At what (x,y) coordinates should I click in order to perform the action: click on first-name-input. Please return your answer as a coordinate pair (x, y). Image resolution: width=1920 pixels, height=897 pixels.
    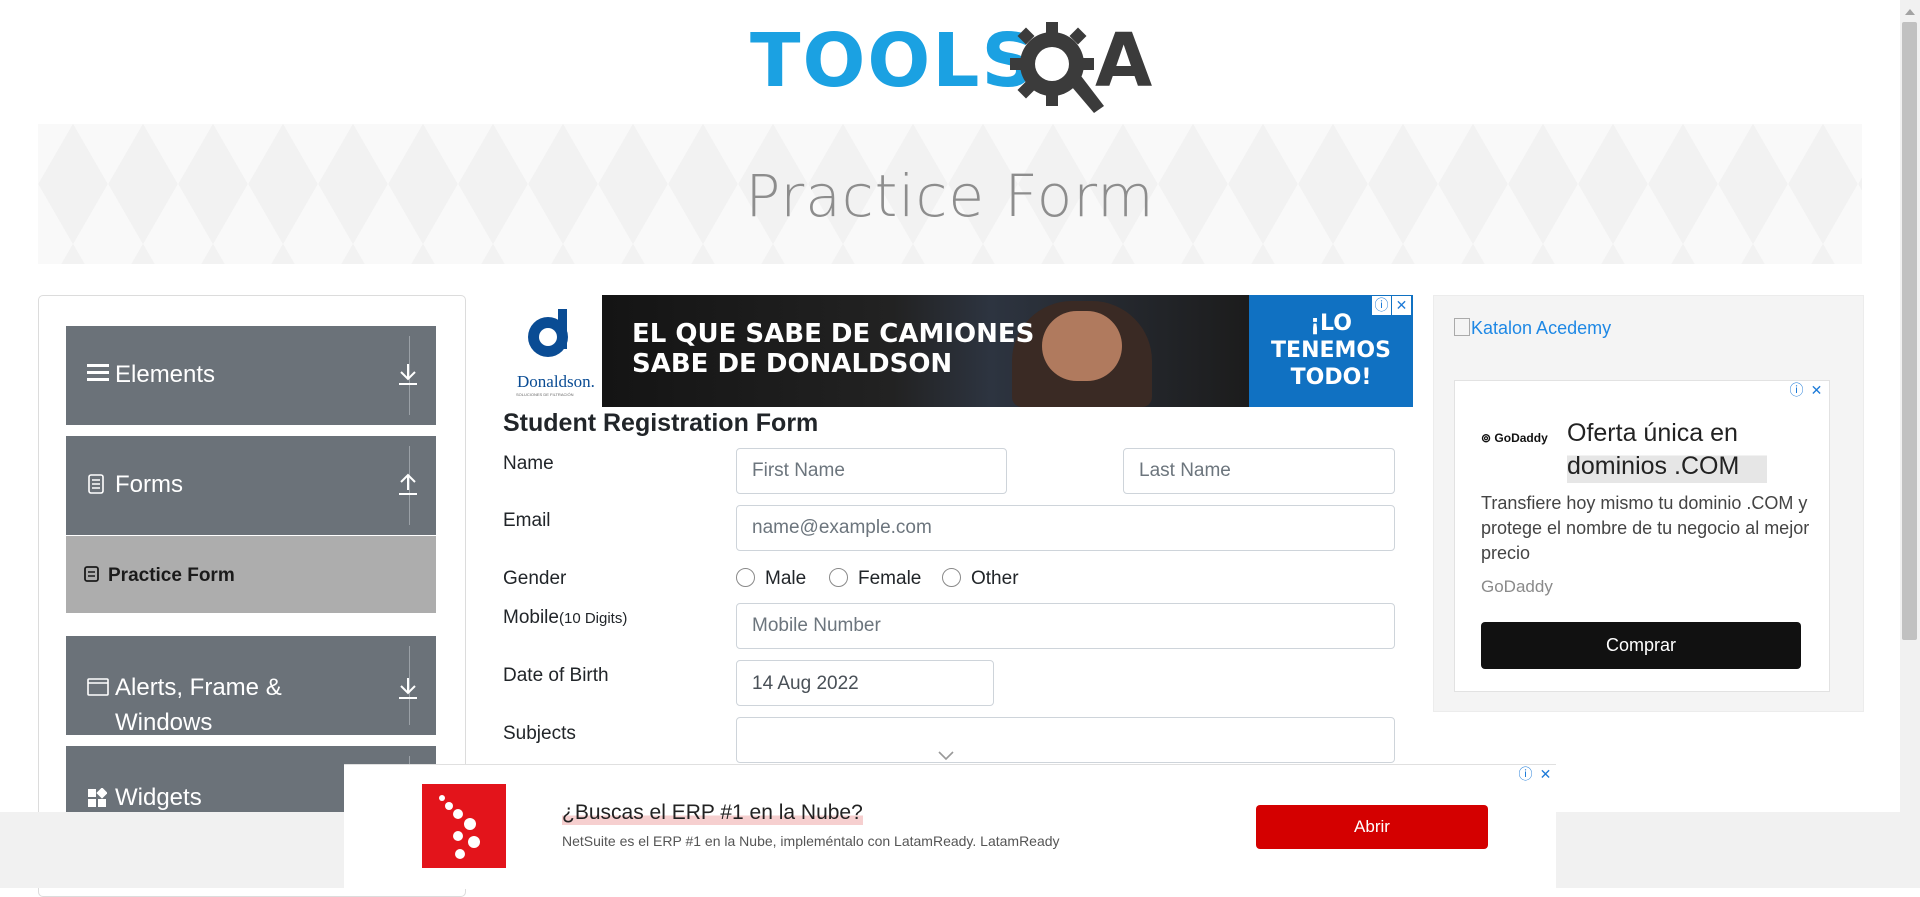
    Looking at the image, I should click on (871, 471).